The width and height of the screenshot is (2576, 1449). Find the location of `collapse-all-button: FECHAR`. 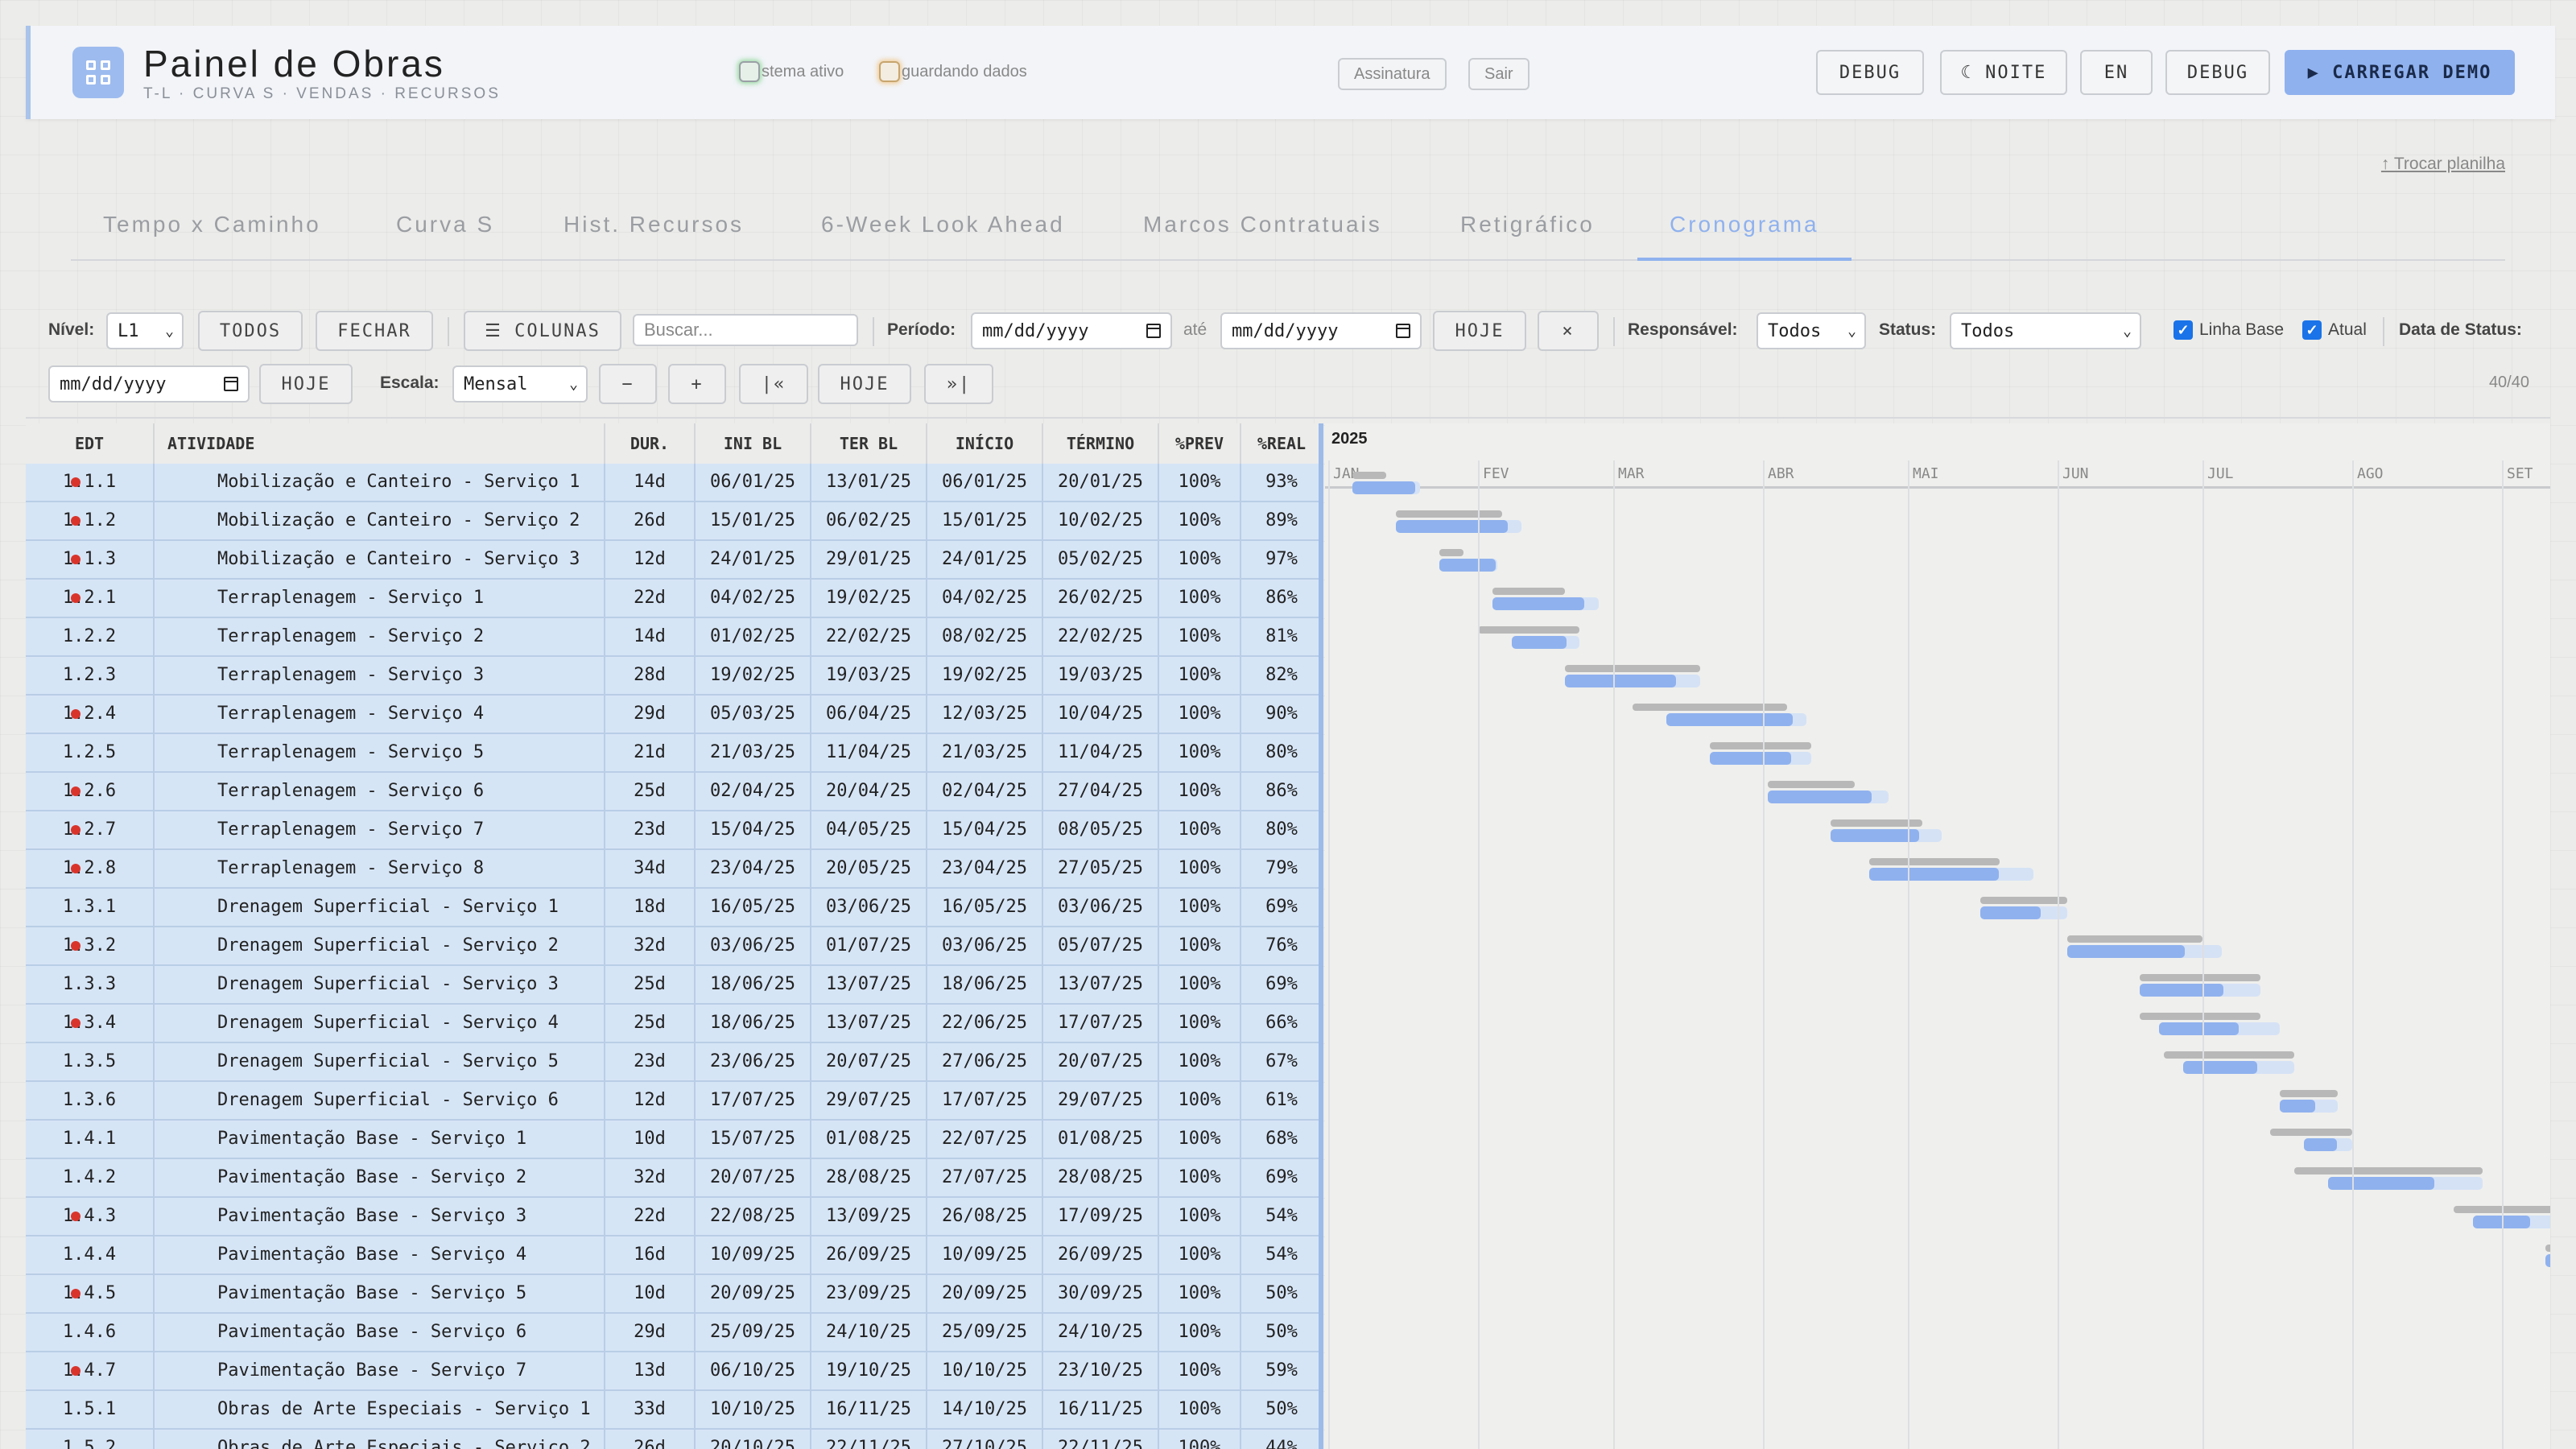

collapse-all-button: FECHAR is located at coordinates (374, 331).